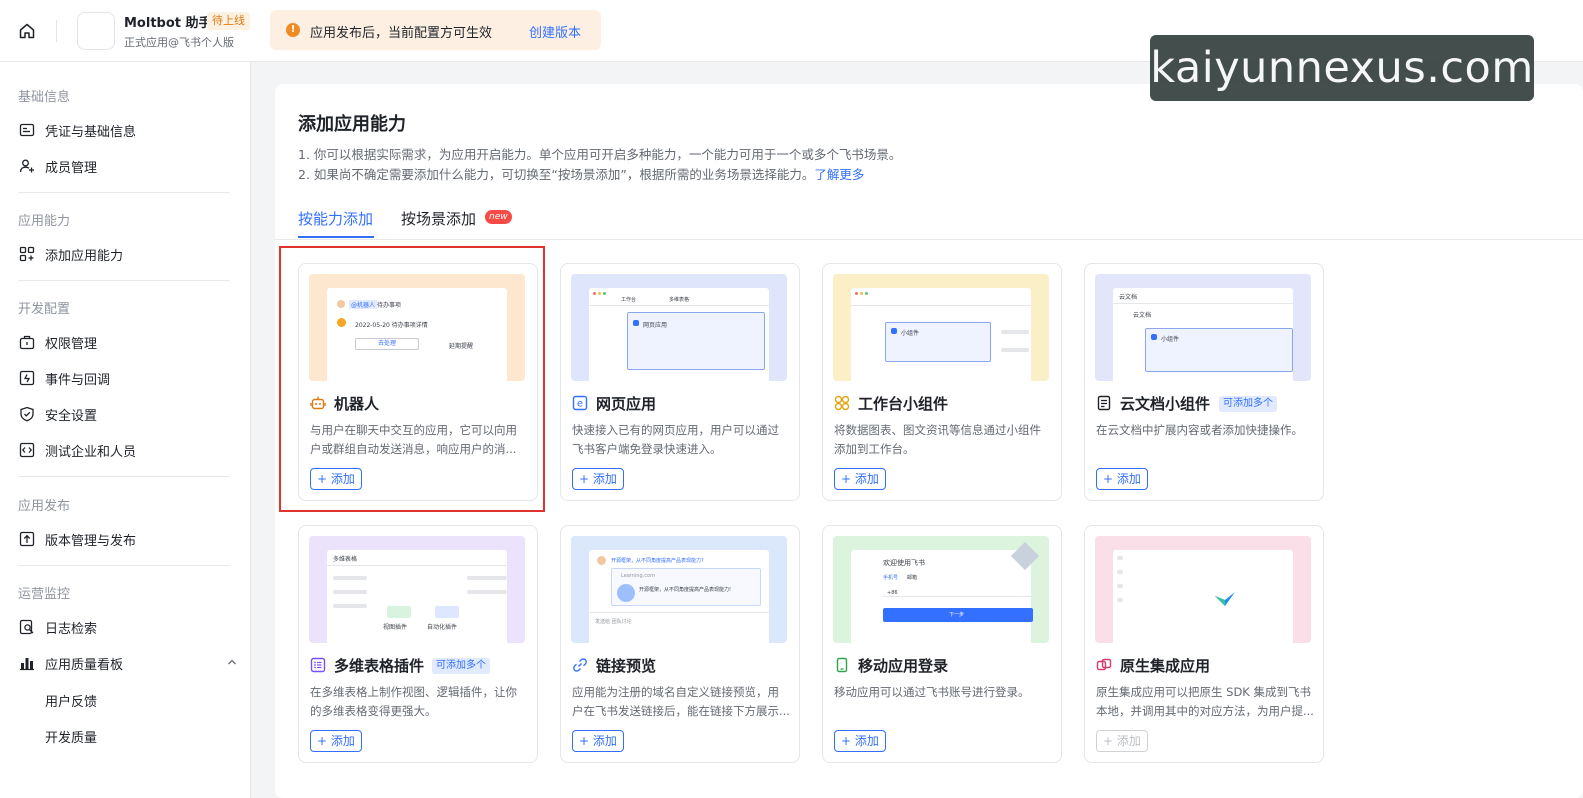  I want to click on card-preview-image: 多维表格 视图插件 自动化插件, so click(417, 589).